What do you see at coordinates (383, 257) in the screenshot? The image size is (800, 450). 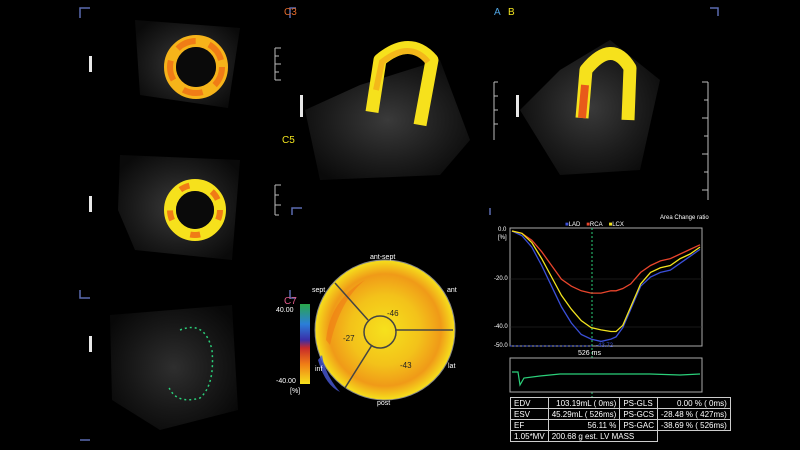 I see `bullseye-label-ant-sept: ant-sept` at bounding box center [383, 257].